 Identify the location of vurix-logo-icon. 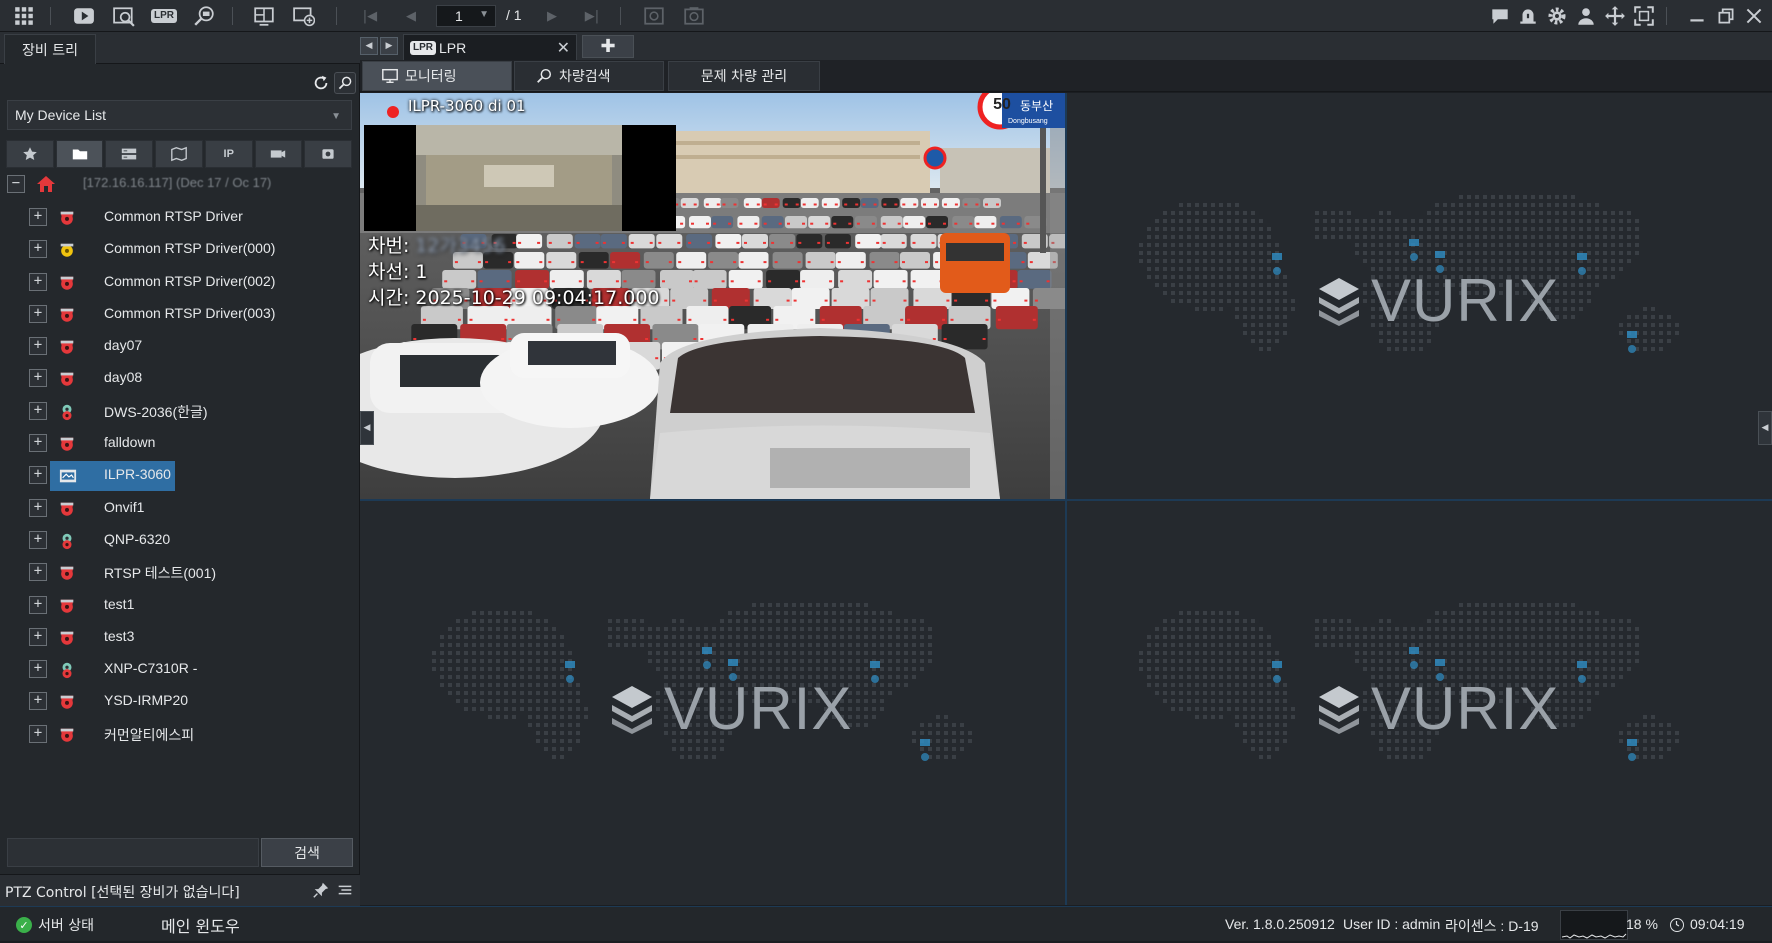
(632, 710).